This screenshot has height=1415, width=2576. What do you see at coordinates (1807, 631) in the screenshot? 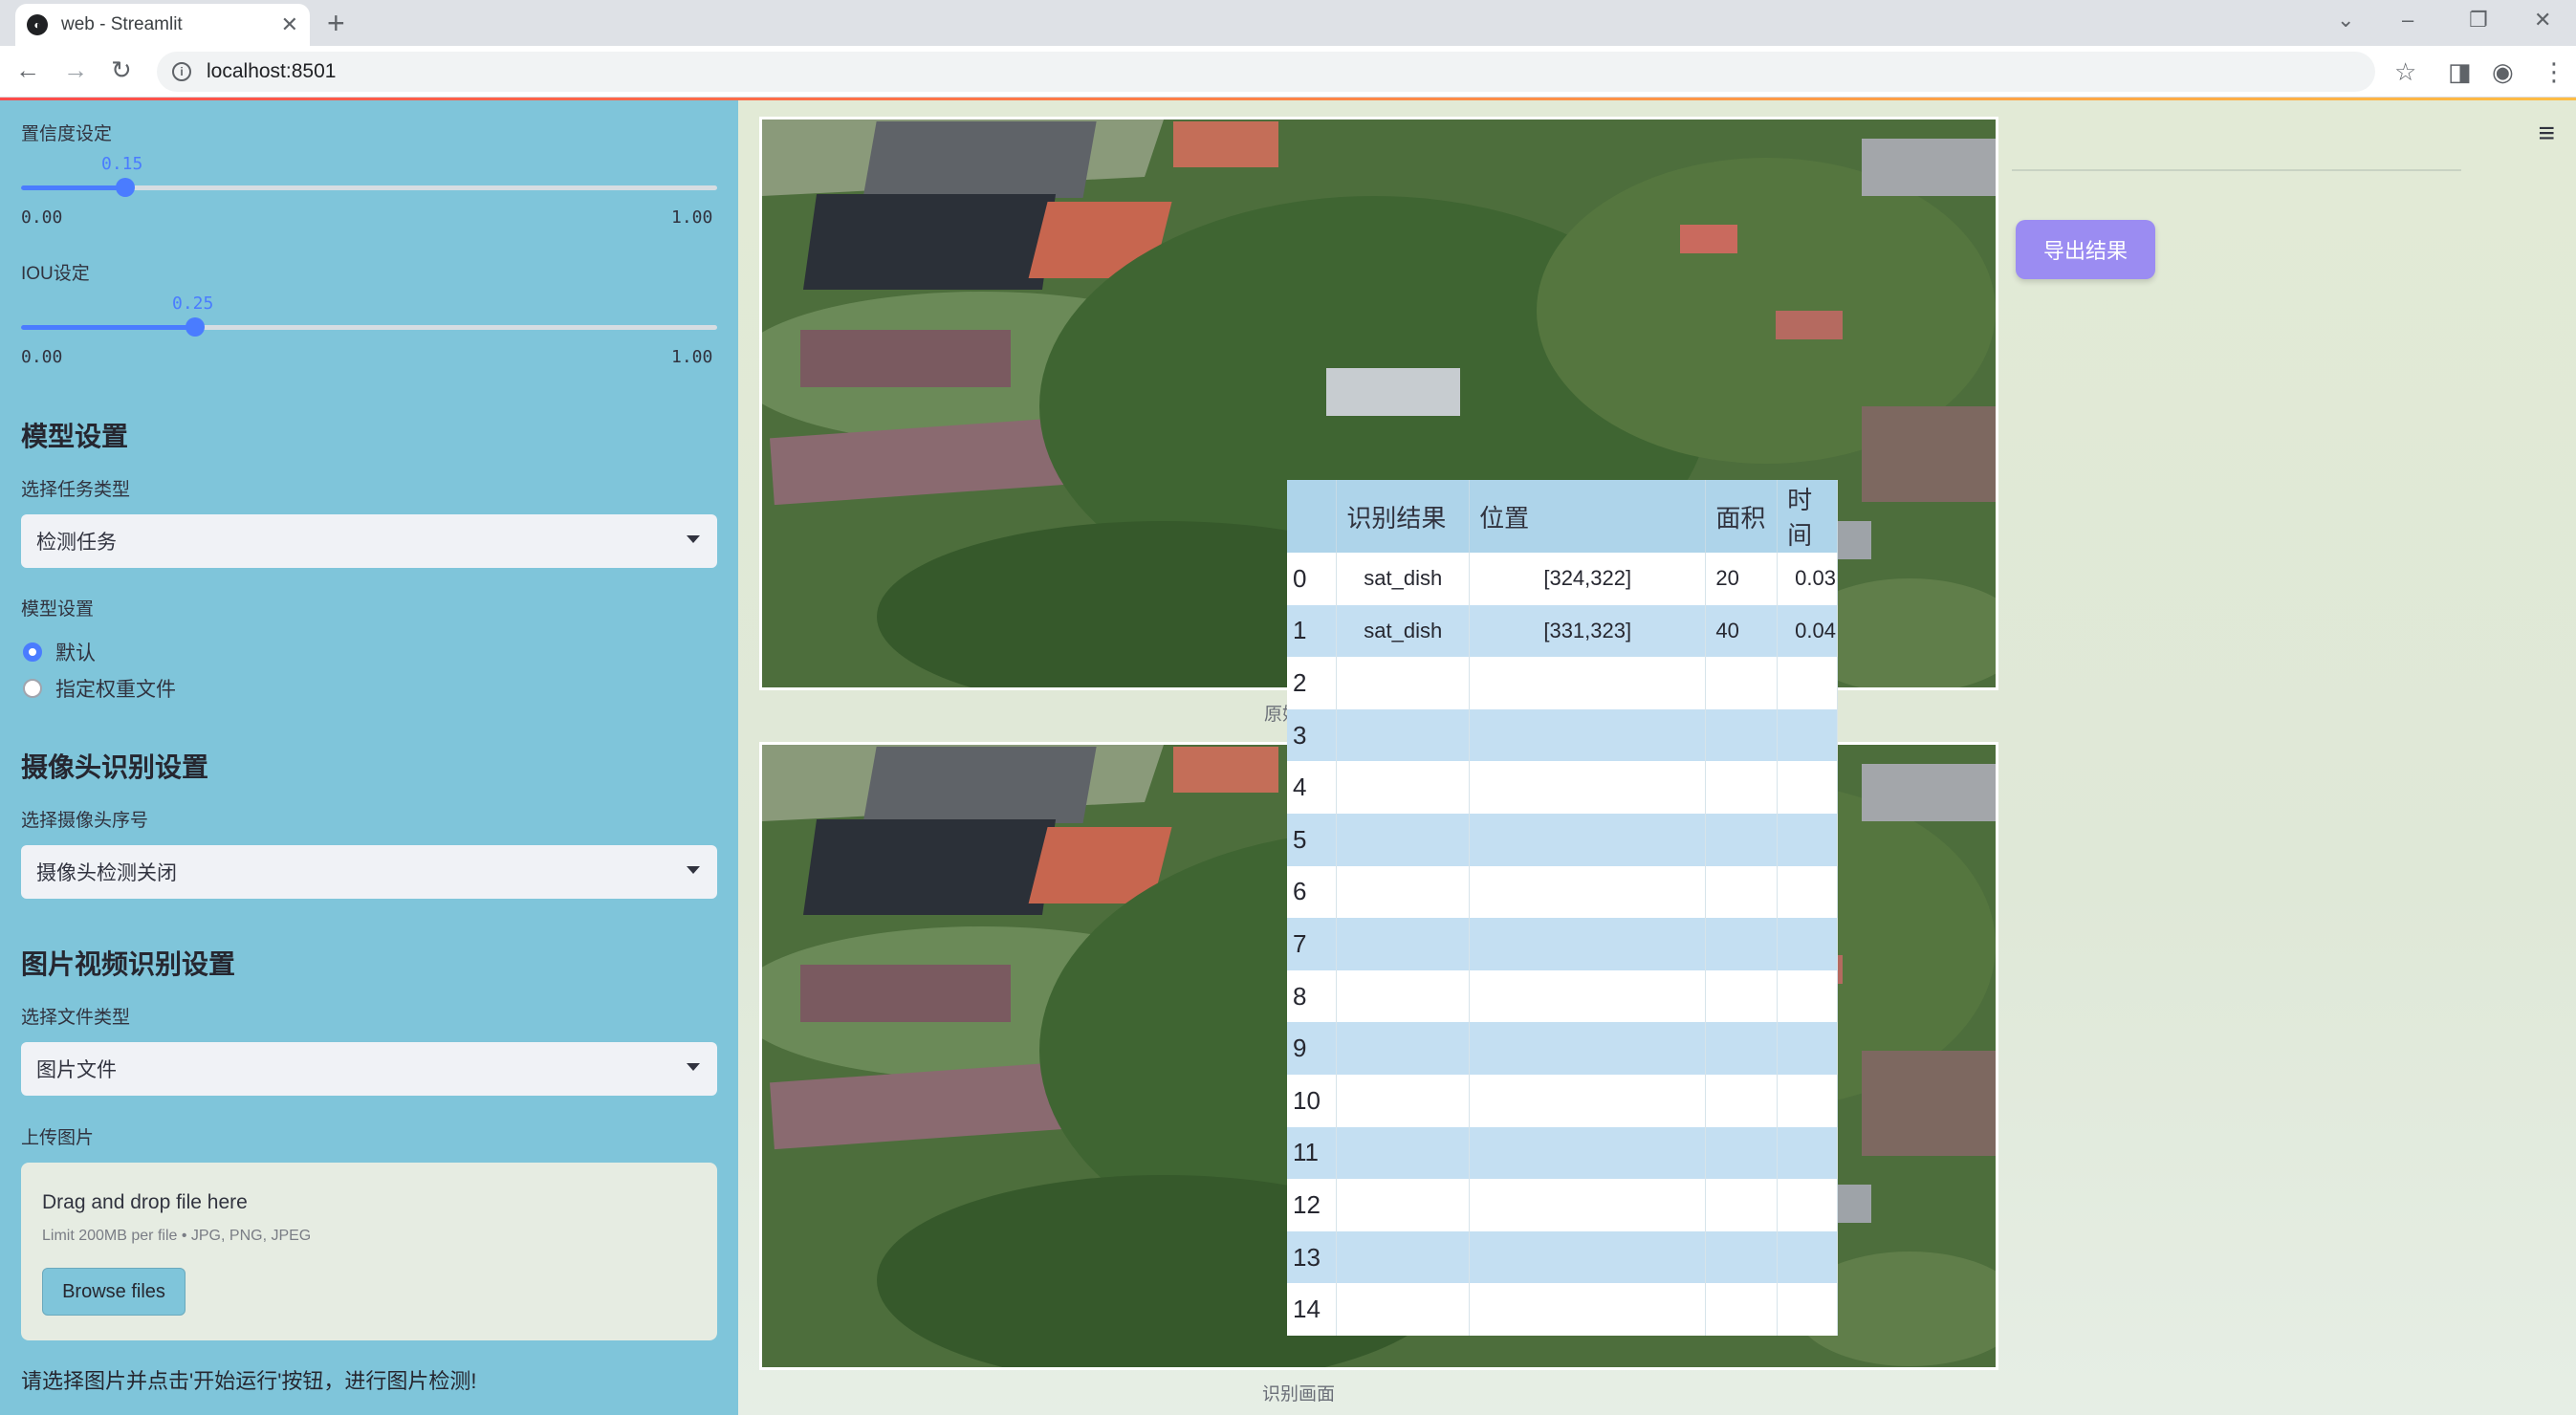
I see `cell-time: 0.04` at bounding box center [1807, 631].